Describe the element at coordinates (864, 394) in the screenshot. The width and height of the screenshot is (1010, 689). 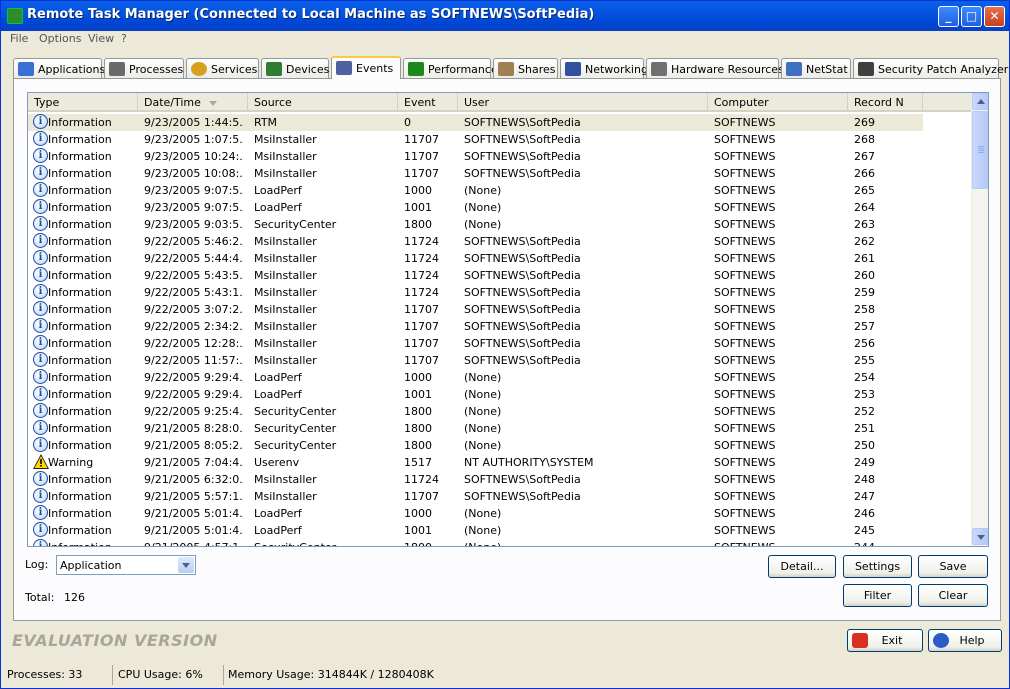
I see `cell-record: 253` at that location.